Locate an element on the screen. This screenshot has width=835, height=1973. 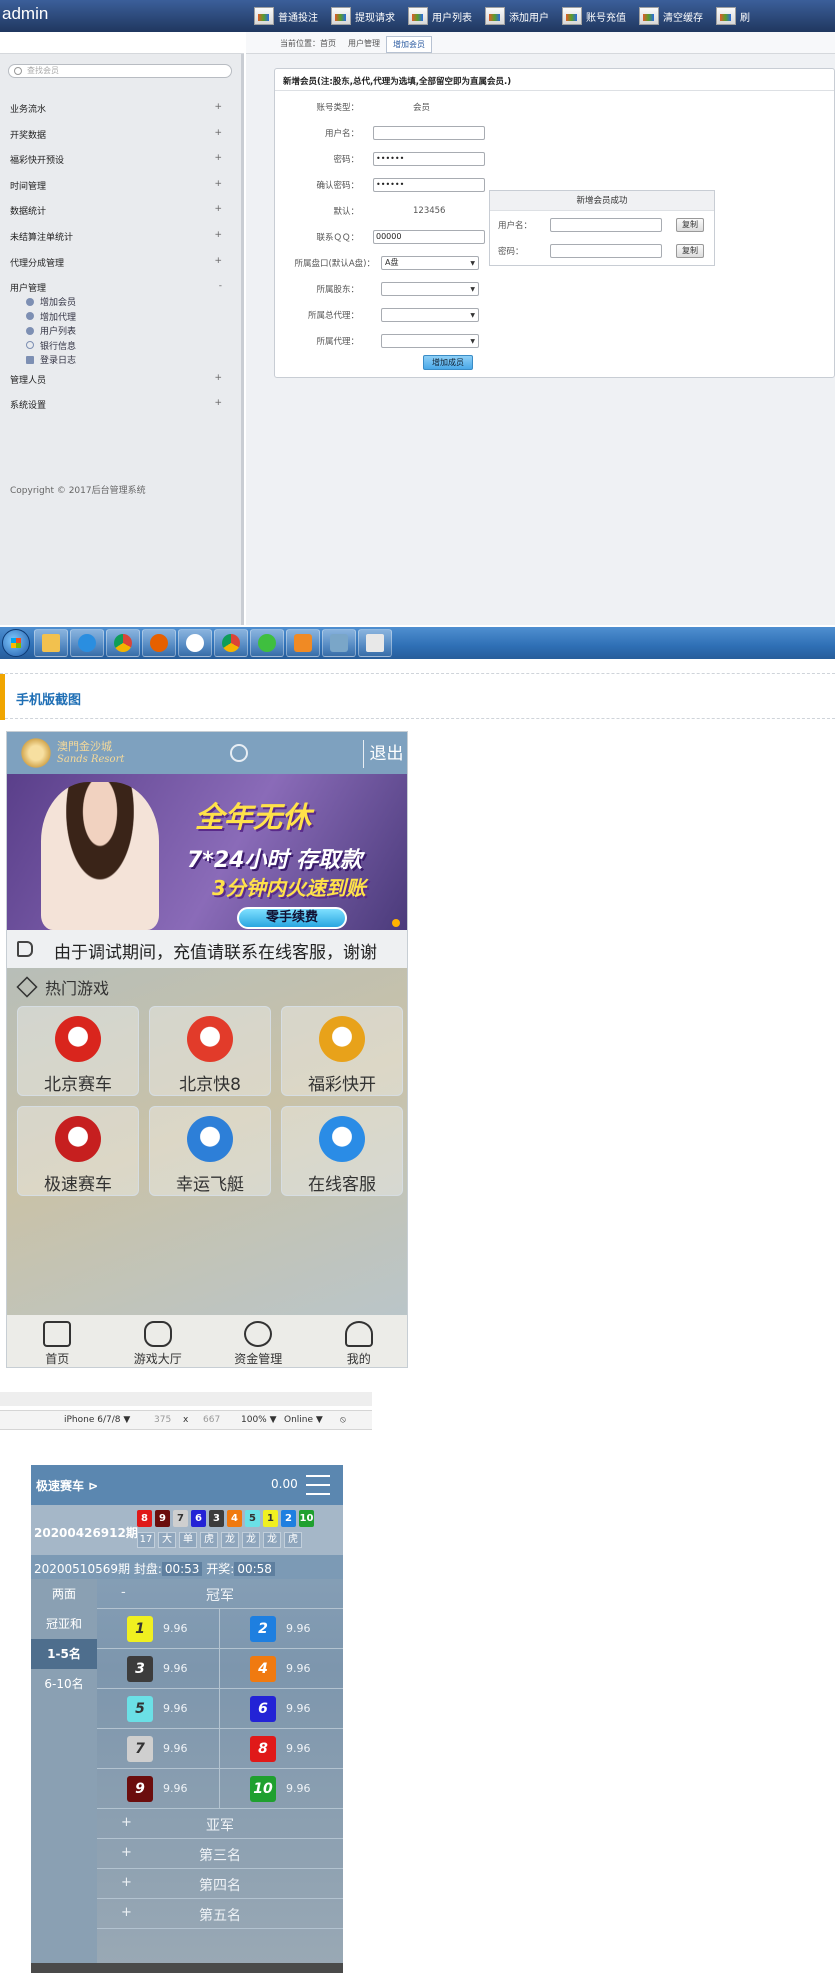
tab-me: 我的 is located at coordinates (358, 1341).